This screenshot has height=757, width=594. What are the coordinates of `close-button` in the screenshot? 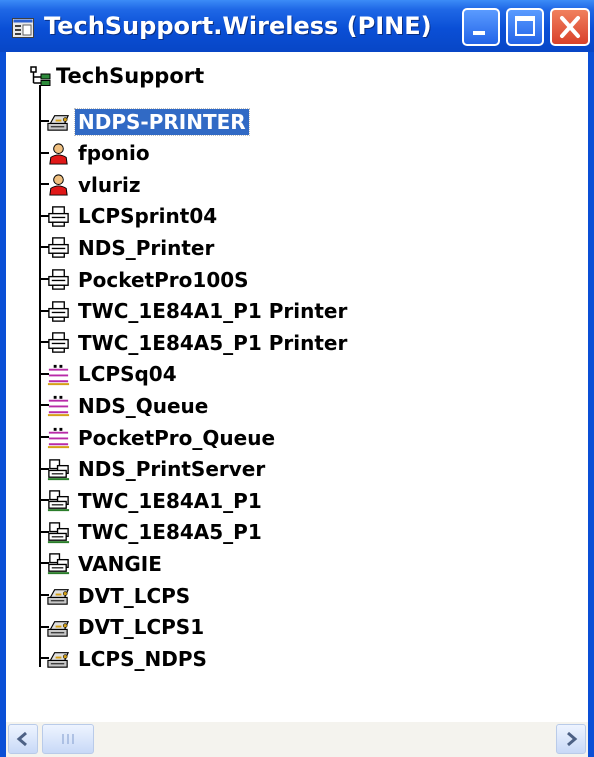 It's located at (570, 27).